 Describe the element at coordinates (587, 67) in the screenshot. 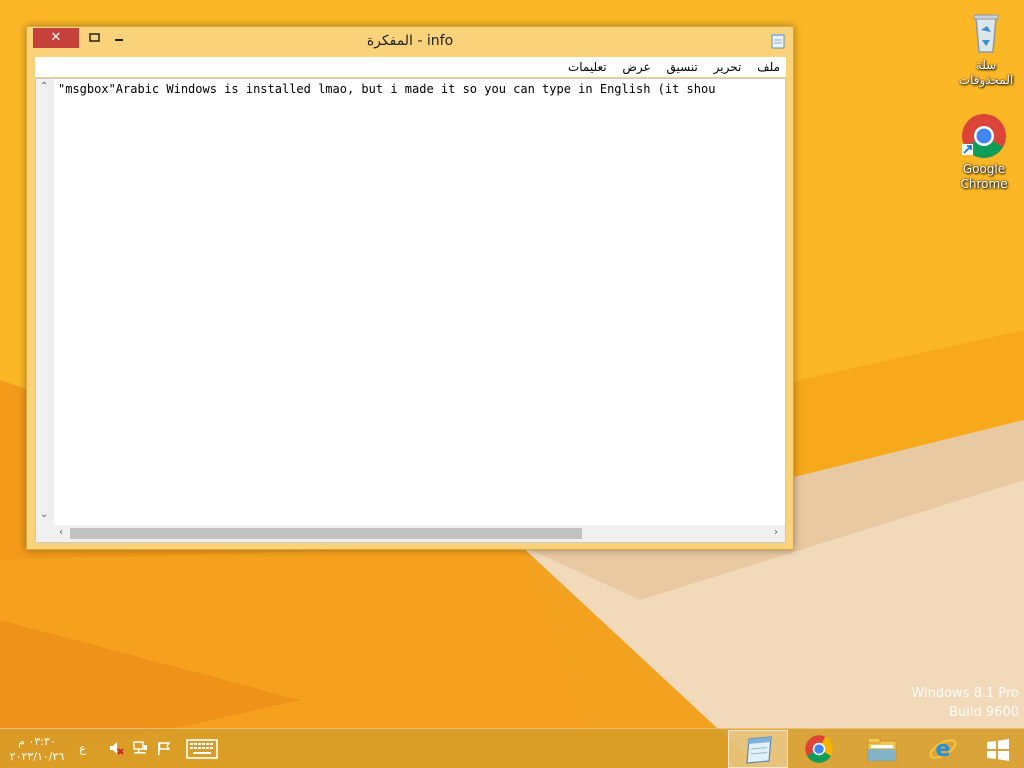

I see `menu-help: تعليمات` at that location.